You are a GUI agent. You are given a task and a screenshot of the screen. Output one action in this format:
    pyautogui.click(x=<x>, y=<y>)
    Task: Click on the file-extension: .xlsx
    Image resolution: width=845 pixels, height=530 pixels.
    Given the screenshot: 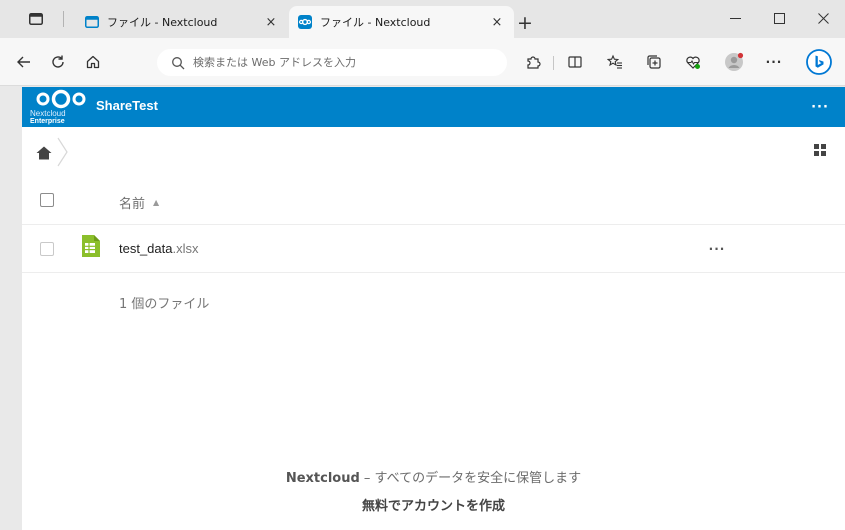 What is the action you would take?
    pyautogui.click(x=185, y=248)
    